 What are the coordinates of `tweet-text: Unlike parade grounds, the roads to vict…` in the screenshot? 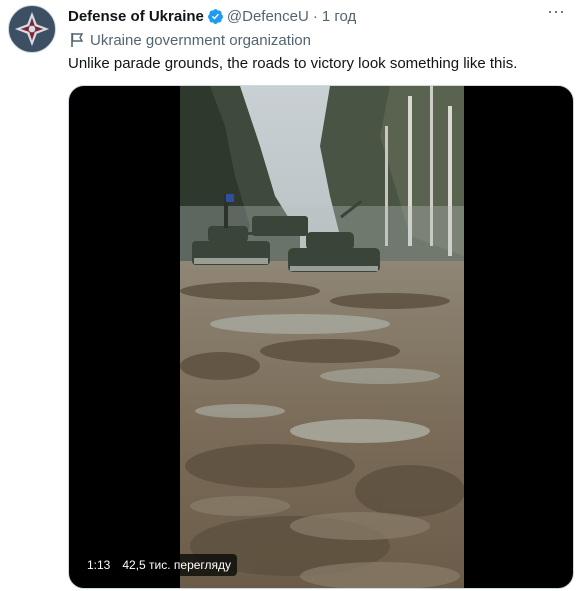 It's located at (293, 63).